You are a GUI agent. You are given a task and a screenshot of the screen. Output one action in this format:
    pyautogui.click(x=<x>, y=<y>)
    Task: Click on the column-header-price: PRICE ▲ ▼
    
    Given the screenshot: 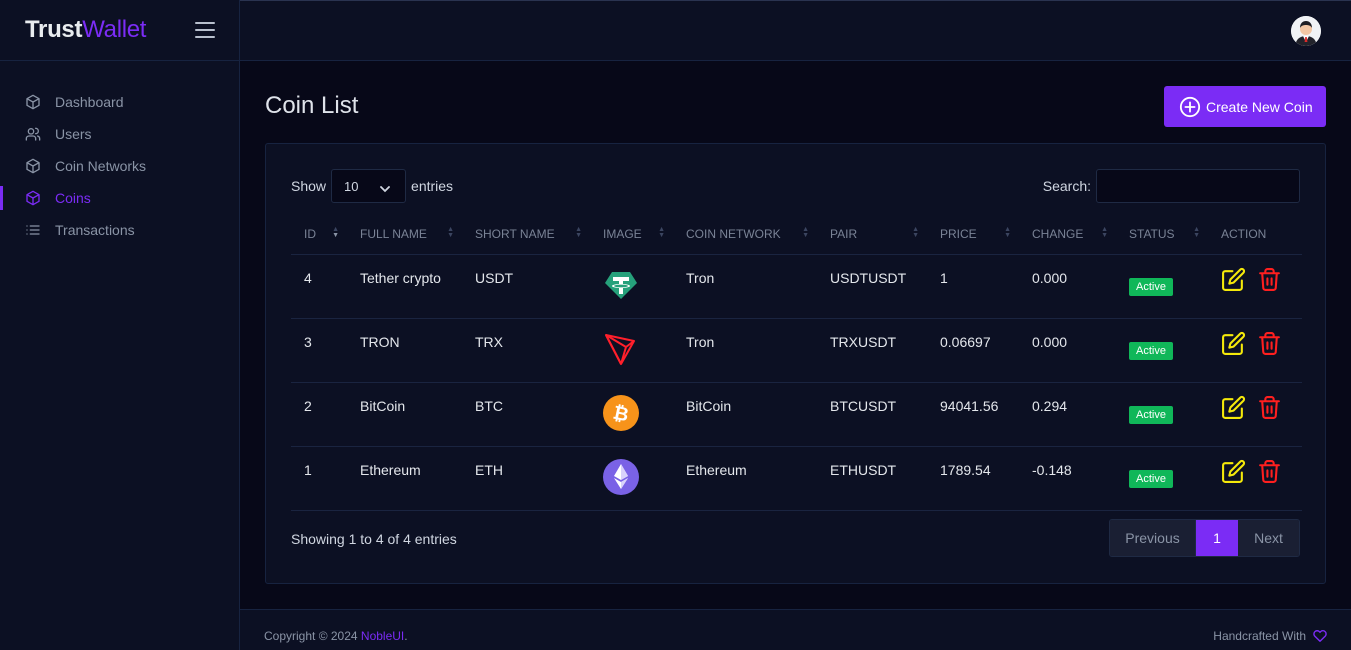 What is the action you would take?
    pyautogui.click(x=973, y=234)
    